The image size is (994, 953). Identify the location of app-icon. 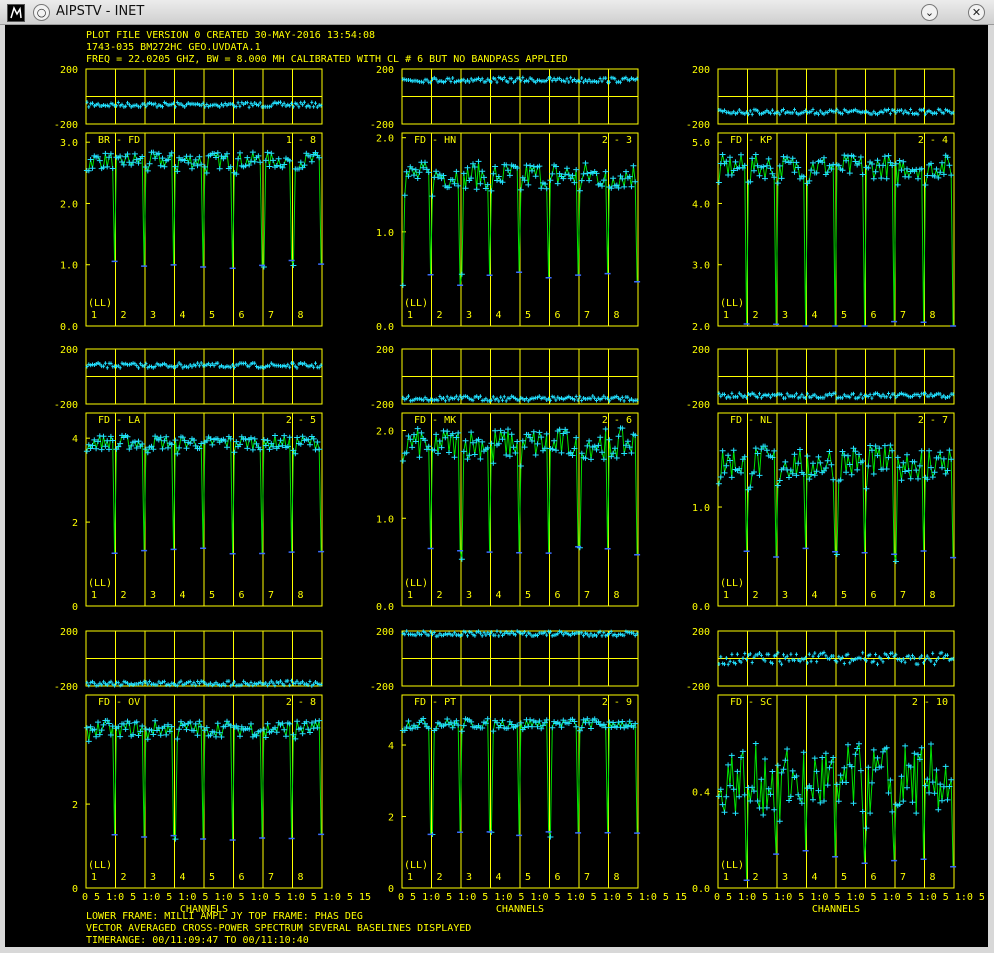
(16, 13).